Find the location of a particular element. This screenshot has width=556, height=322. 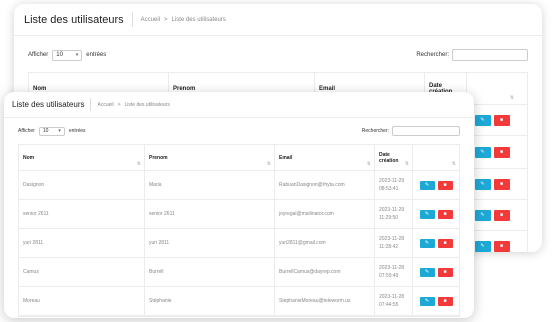

cell-date: 2023-11-28 07:59:49 is located at coordinates (394, 272).